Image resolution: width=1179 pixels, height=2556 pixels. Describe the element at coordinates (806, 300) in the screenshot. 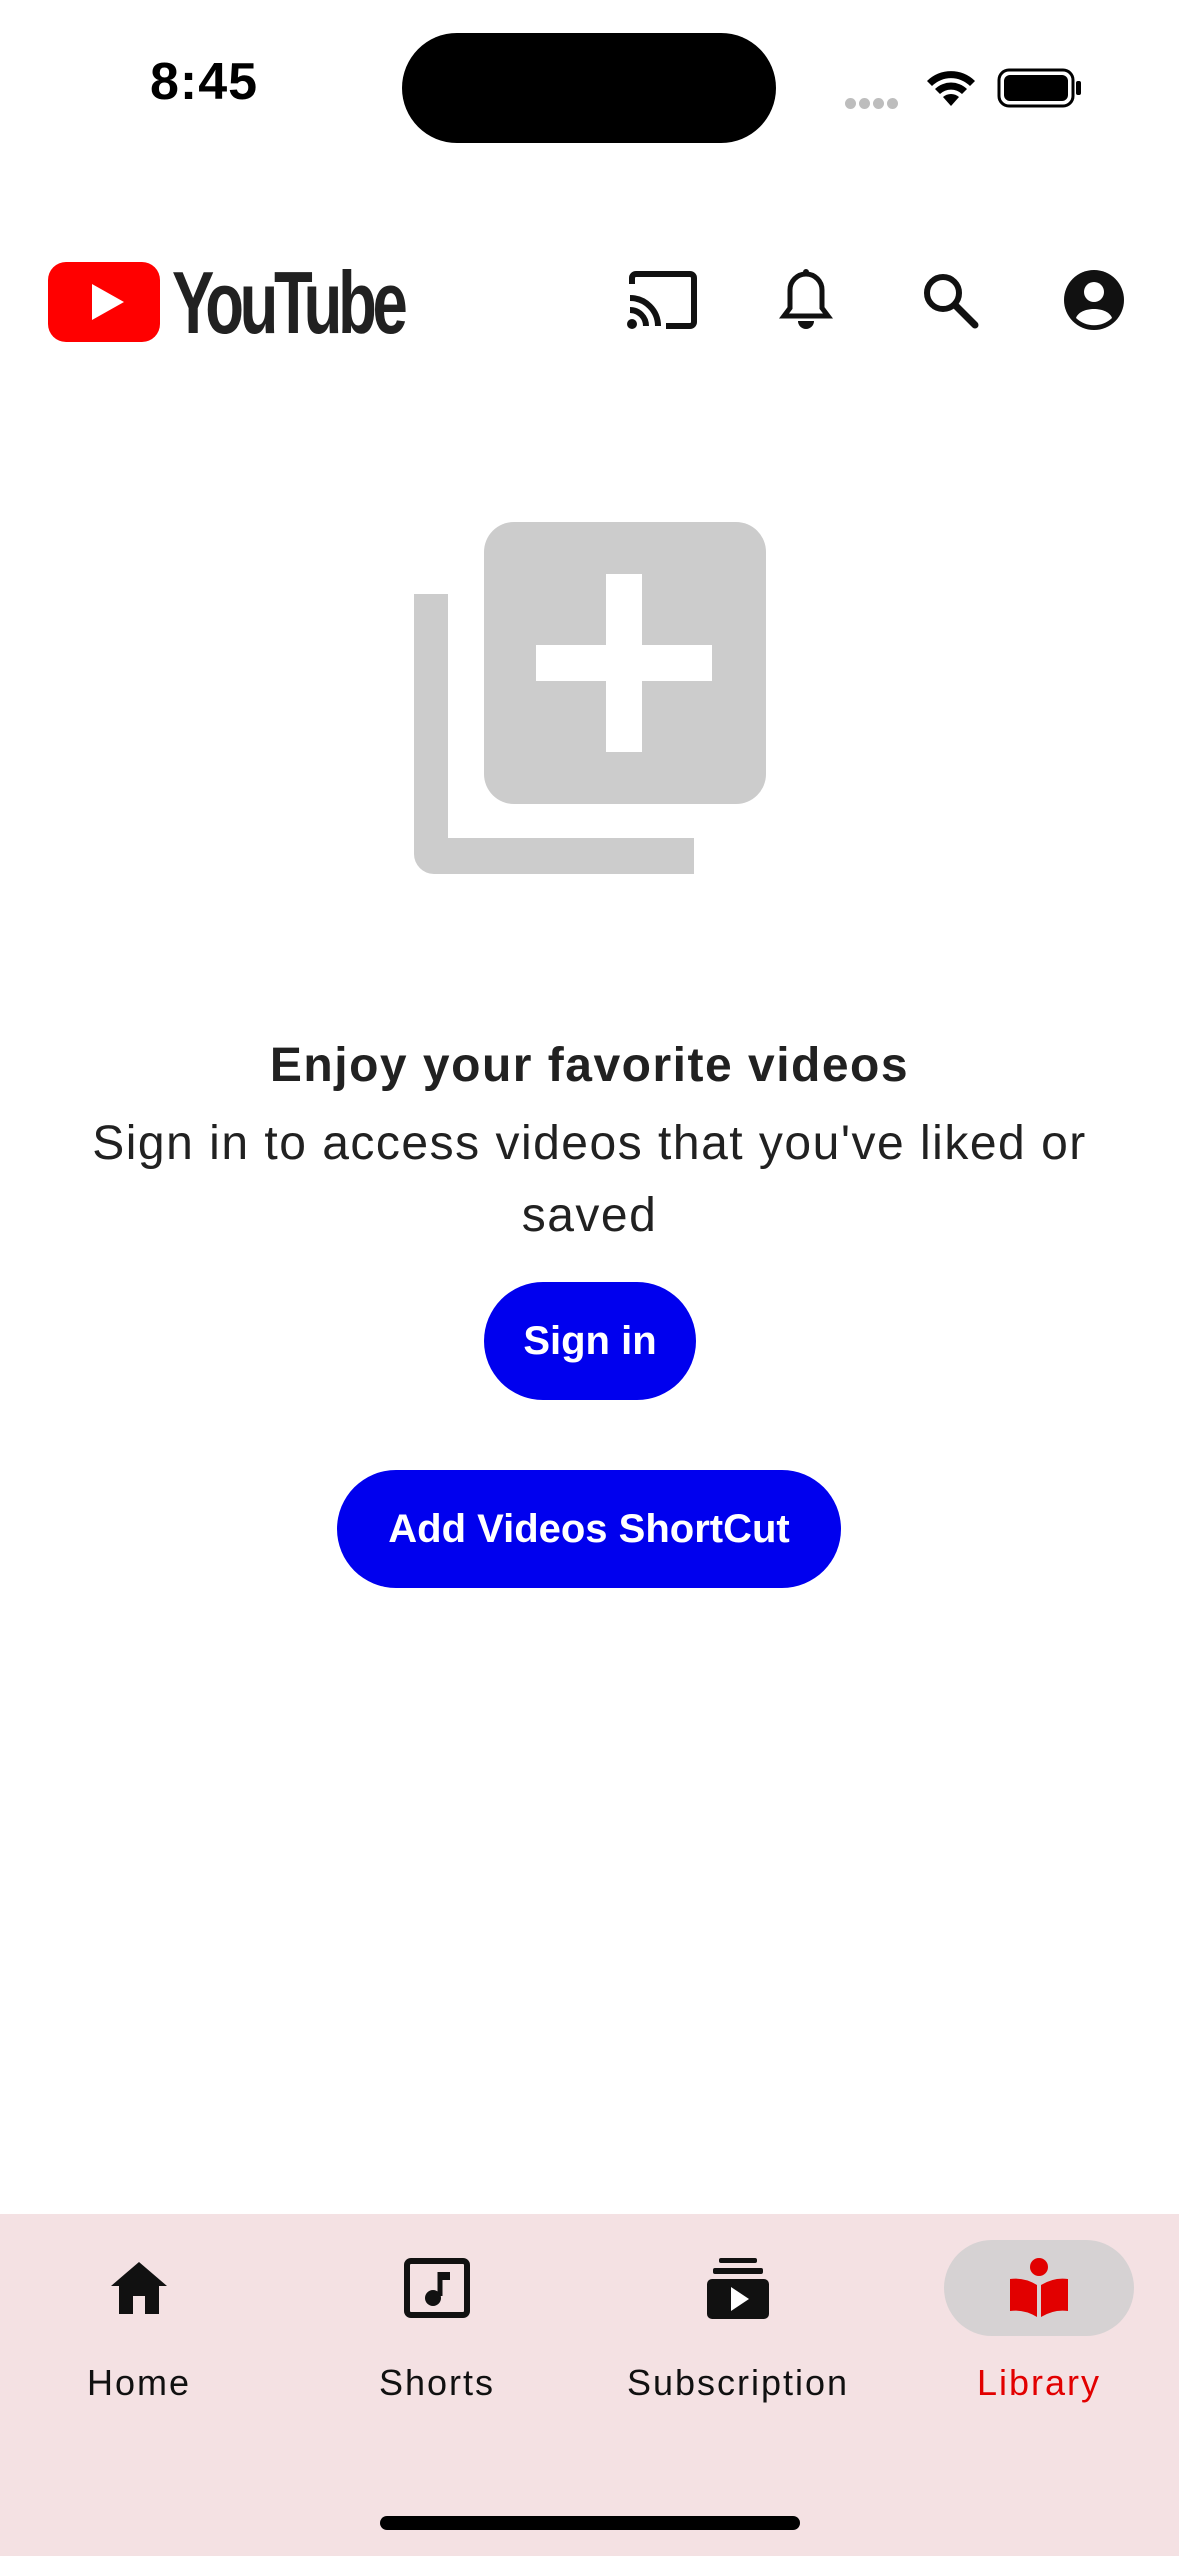

I see `notifications-icon` at that location.